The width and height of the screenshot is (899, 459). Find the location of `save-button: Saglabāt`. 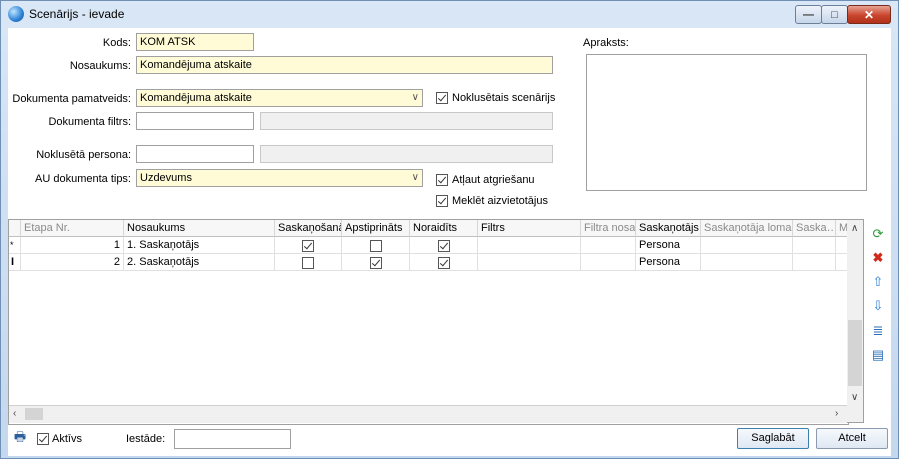

save-button: Saglabāt is located at coordinates (773, 438).